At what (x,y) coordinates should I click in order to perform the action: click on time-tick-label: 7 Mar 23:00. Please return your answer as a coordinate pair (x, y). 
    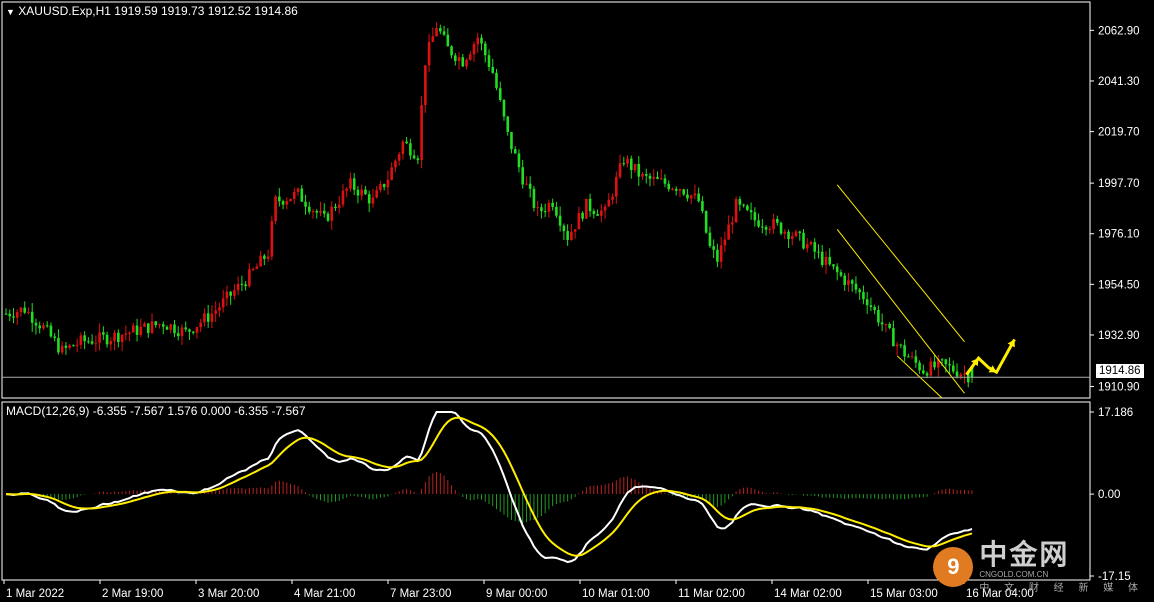
    Looking at the image, I should click on (420, 594).